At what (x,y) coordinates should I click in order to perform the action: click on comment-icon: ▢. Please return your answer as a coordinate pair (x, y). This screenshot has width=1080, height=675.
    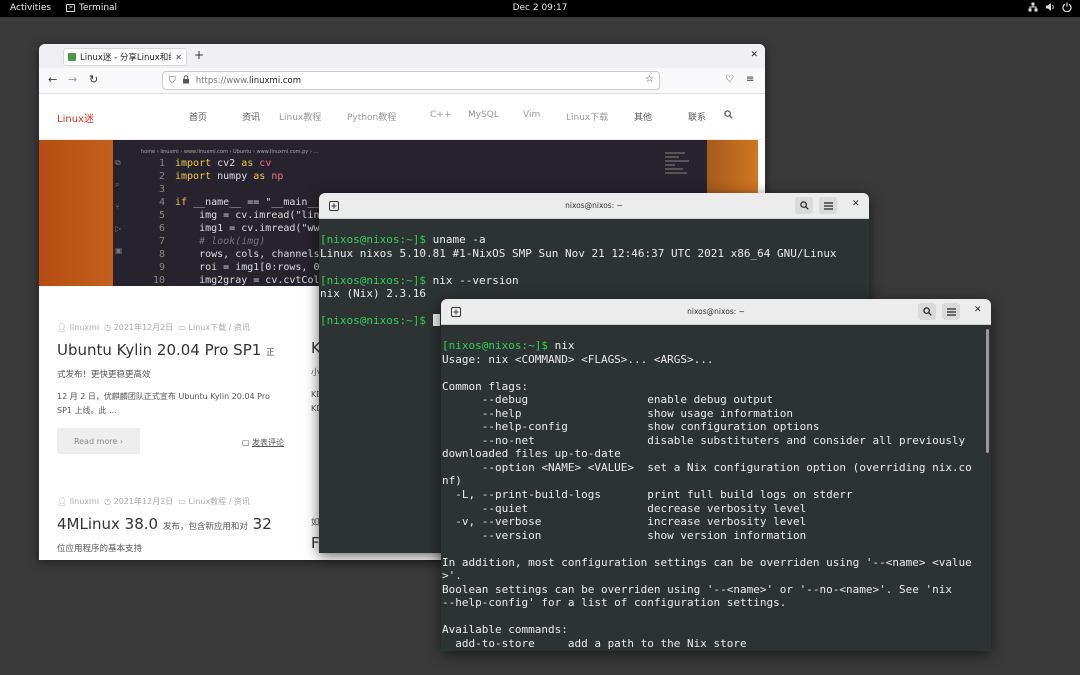
    Looking at the image, I should click on (245, 442).